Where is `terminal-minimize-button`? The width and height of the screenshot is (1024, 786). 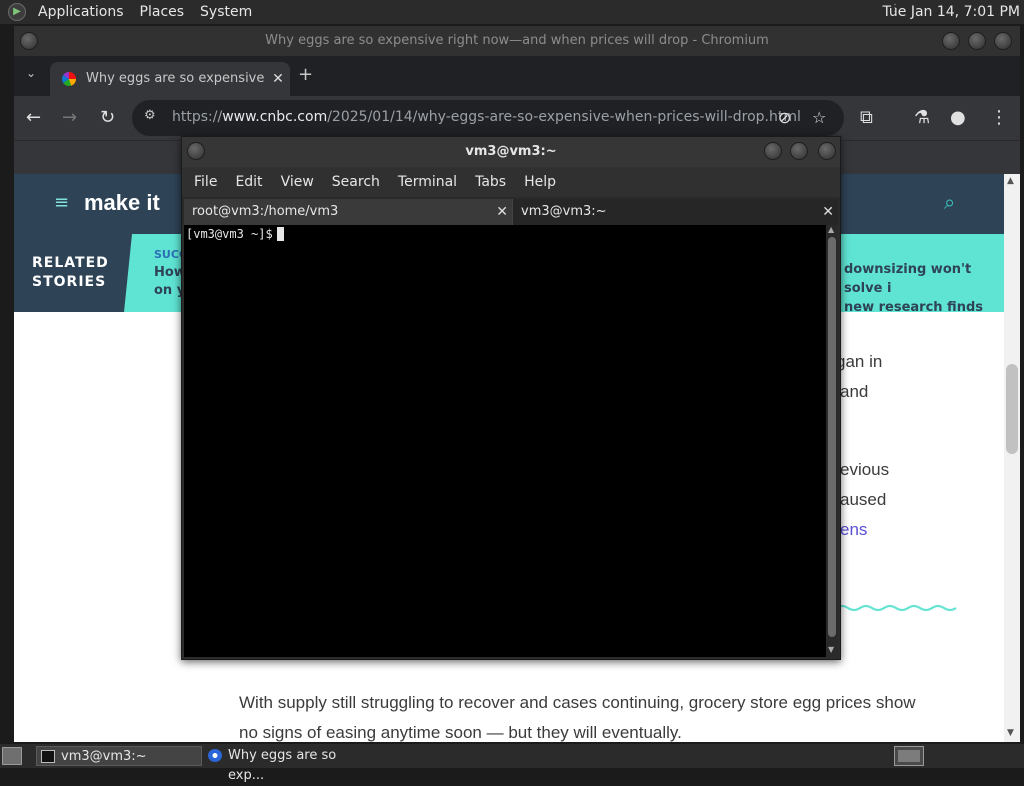
terminal-minimize-button is located at coordinates (773, 151).